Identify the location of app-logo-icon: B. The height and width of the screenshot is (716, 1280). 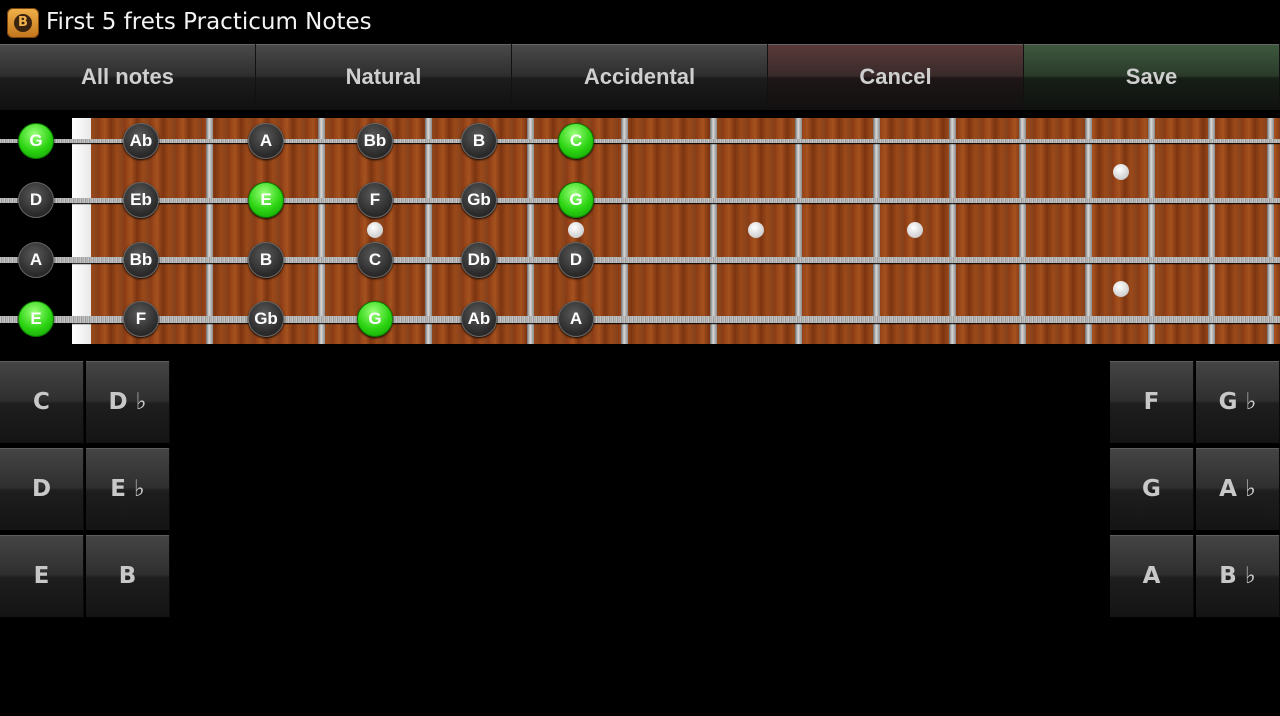
(23, 23).